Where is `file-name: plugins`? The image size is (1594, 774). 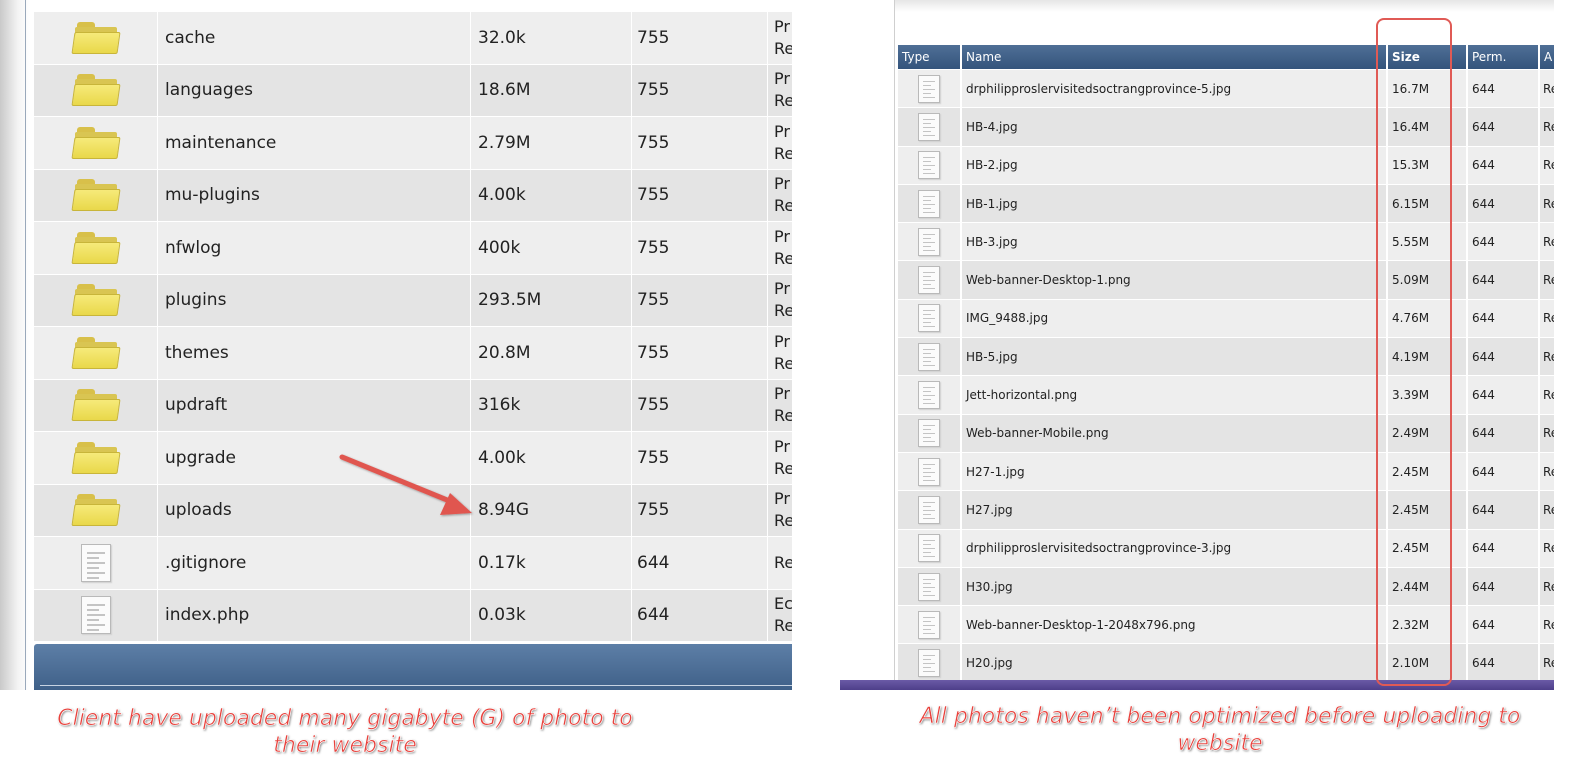 file-name: plugins is located at coordinates (315, 300).